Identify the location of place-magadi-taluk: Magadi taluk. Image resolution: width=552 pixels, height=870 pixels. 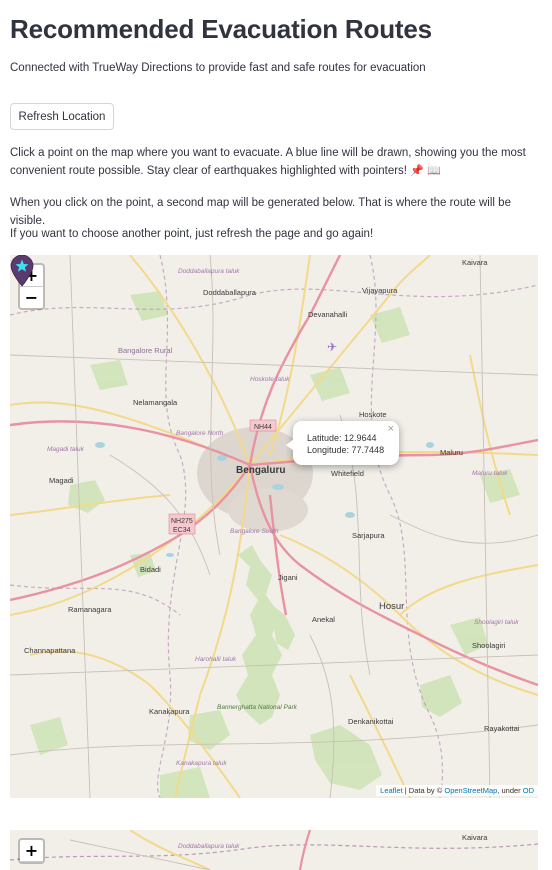
(66, 449).